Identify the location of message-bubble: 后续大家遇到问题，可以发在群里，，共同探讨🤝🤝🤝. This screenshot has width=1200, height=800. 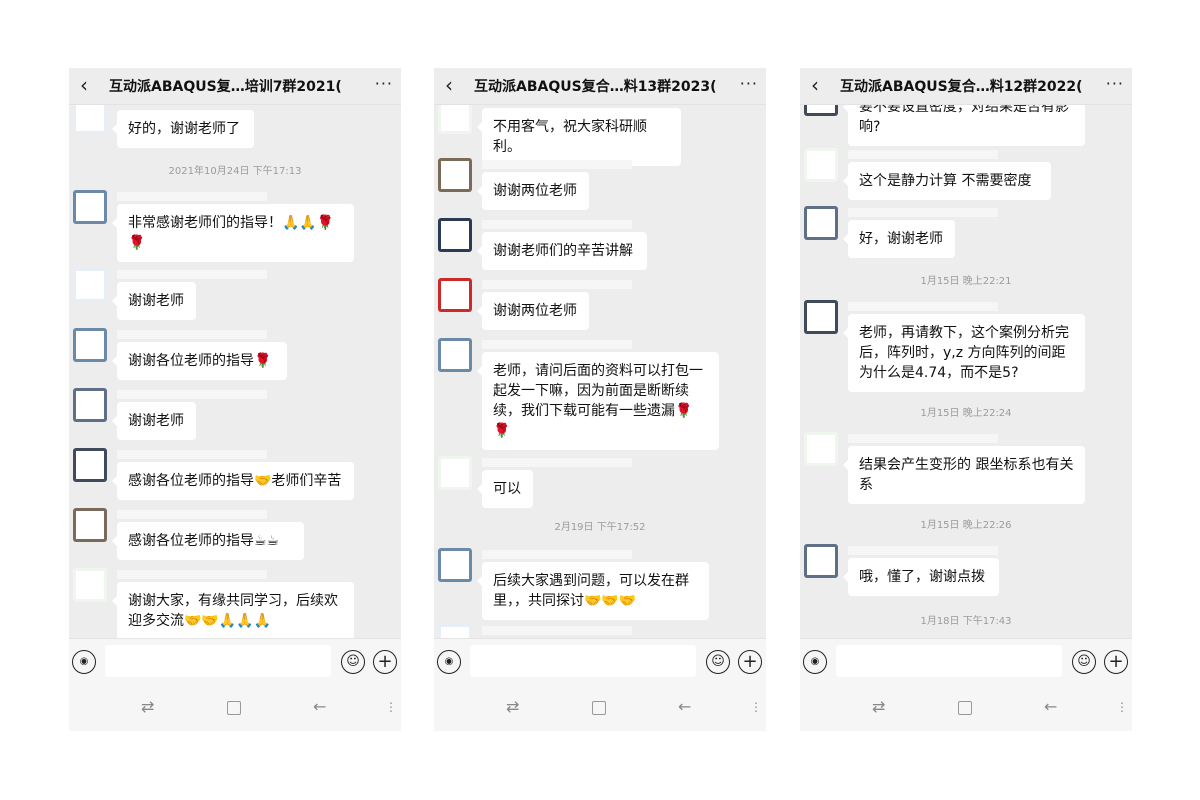
(593, 591).